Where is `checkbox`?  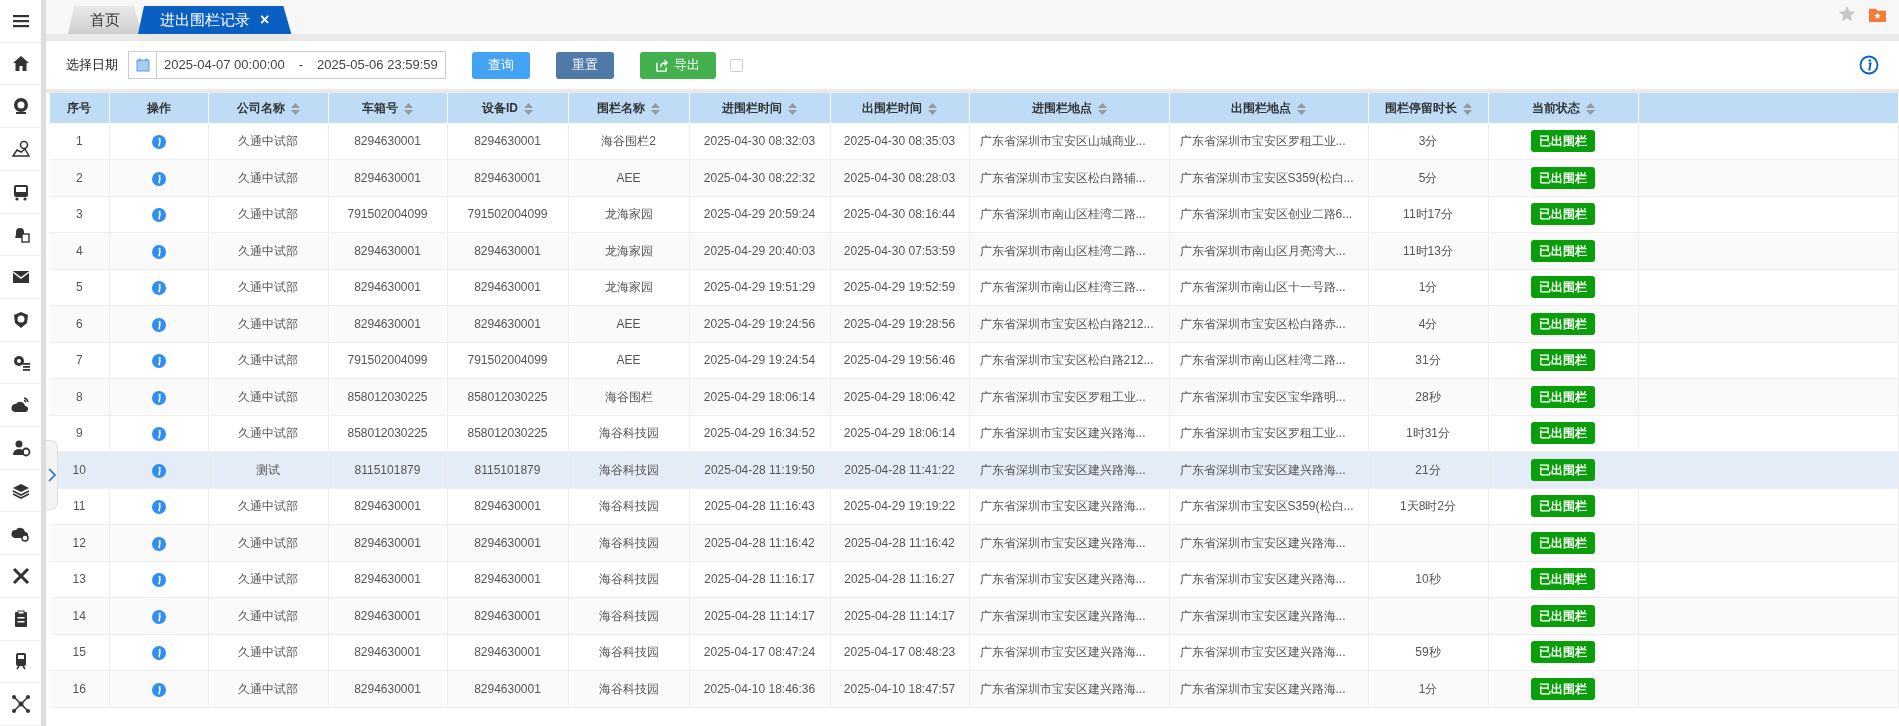 checkbox is located at coordinates (736, 65).